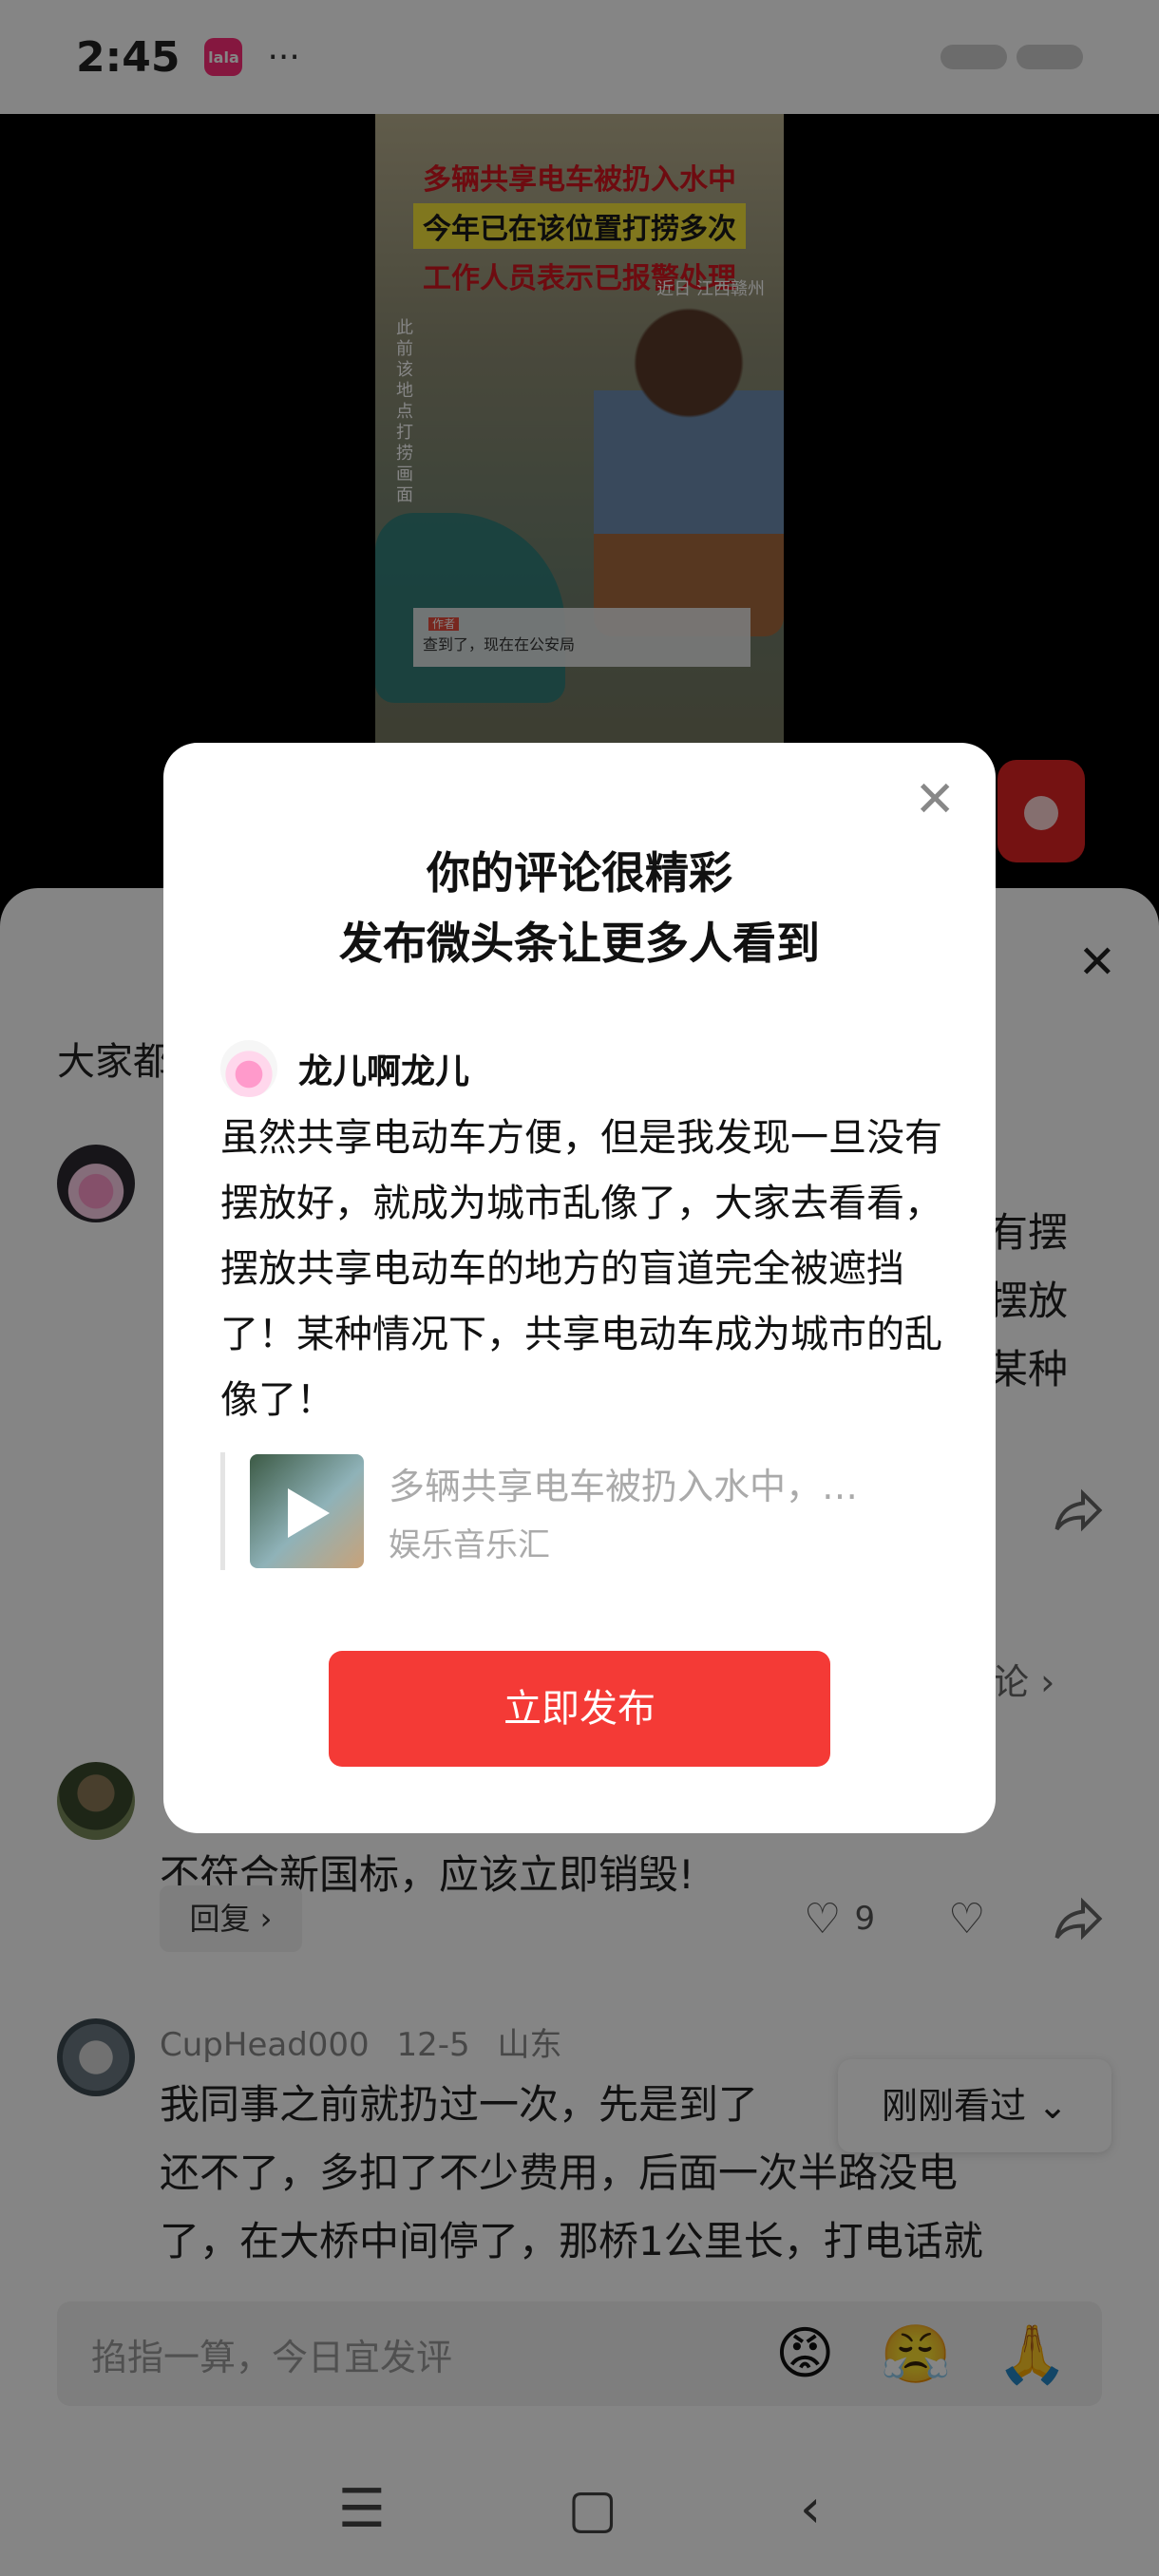 The width and height of the screenshot is (1159, 2576). I want to click on quoted-article-source: 娱乐音乐汇, so click(469, 1545).